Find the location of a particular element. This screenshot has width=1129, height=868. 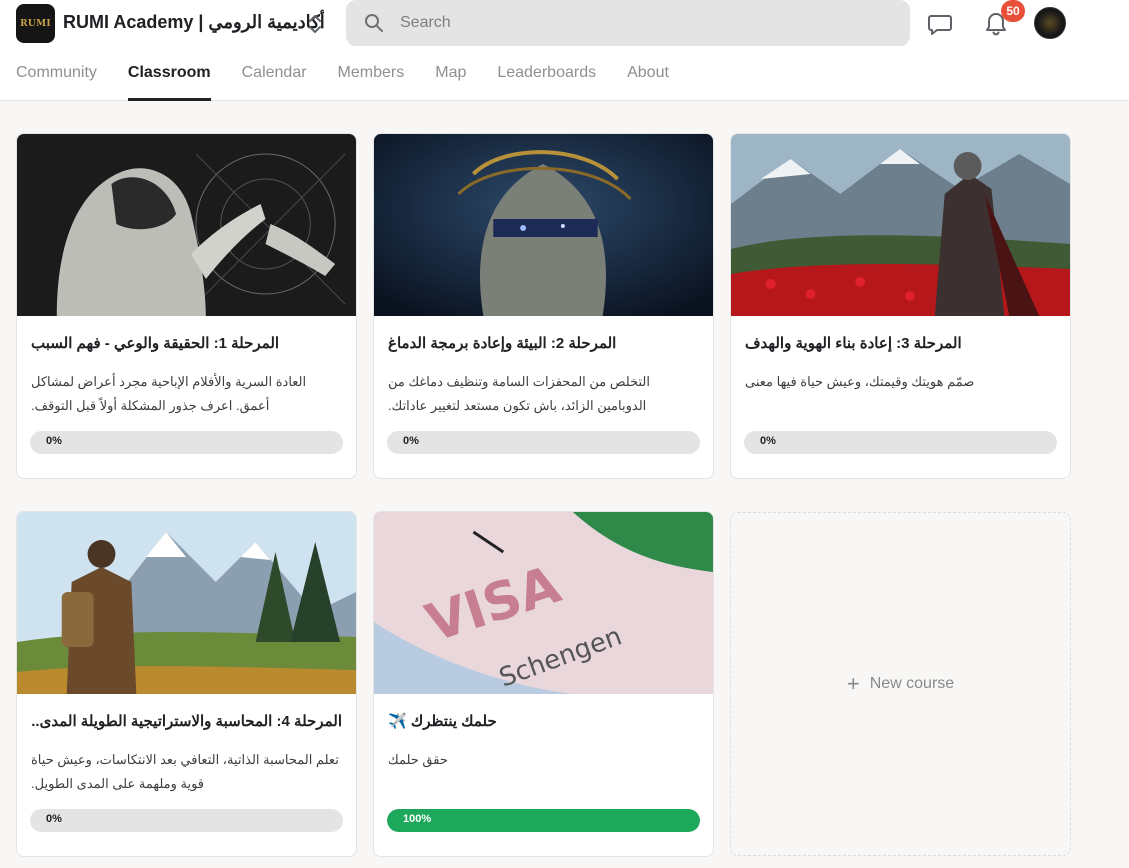

avatar is located at coordinates (1050, 23).